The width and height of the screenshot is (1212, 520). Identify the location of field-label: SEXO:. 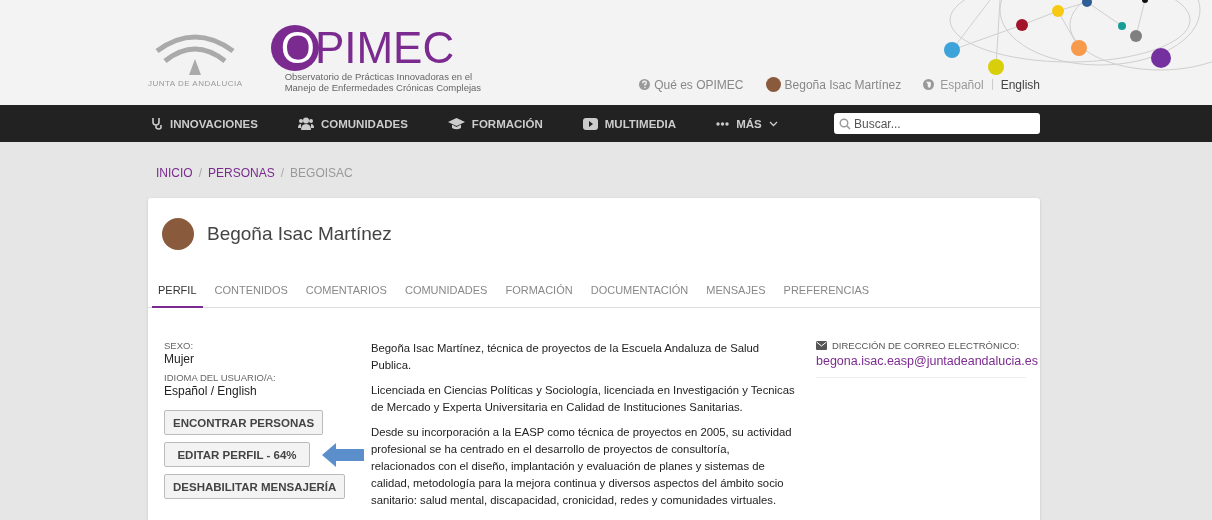
(179, 345).